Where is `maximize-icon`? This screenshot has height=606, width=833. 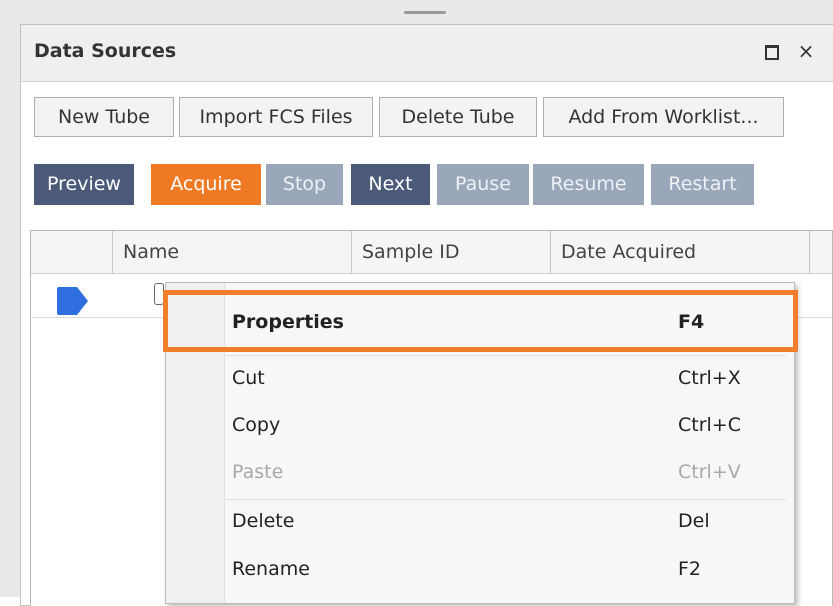
maximize-icon is located at coordinates (772, 51).